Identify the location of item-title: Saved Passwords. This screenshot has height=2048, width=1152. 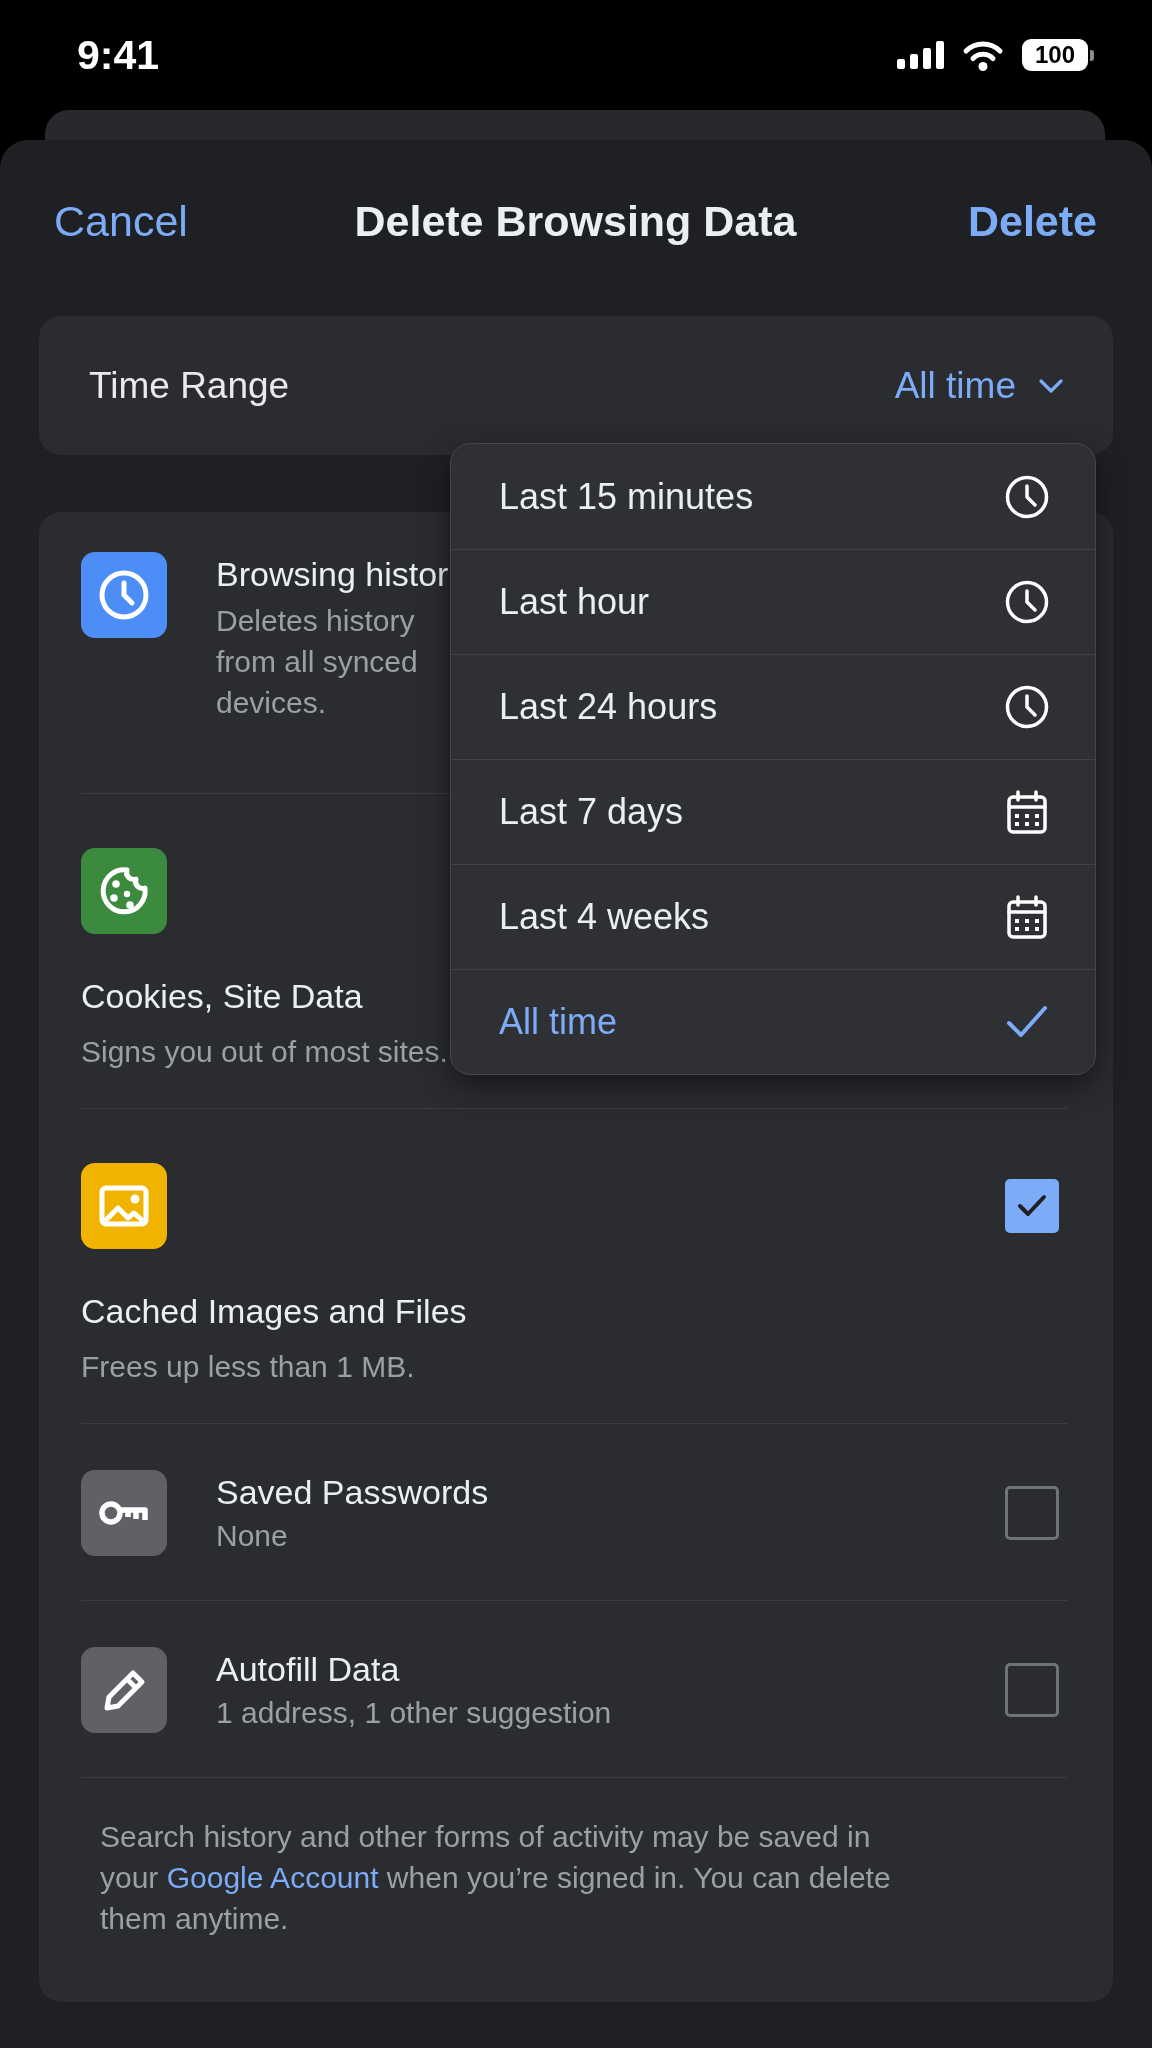
(352, 1492).